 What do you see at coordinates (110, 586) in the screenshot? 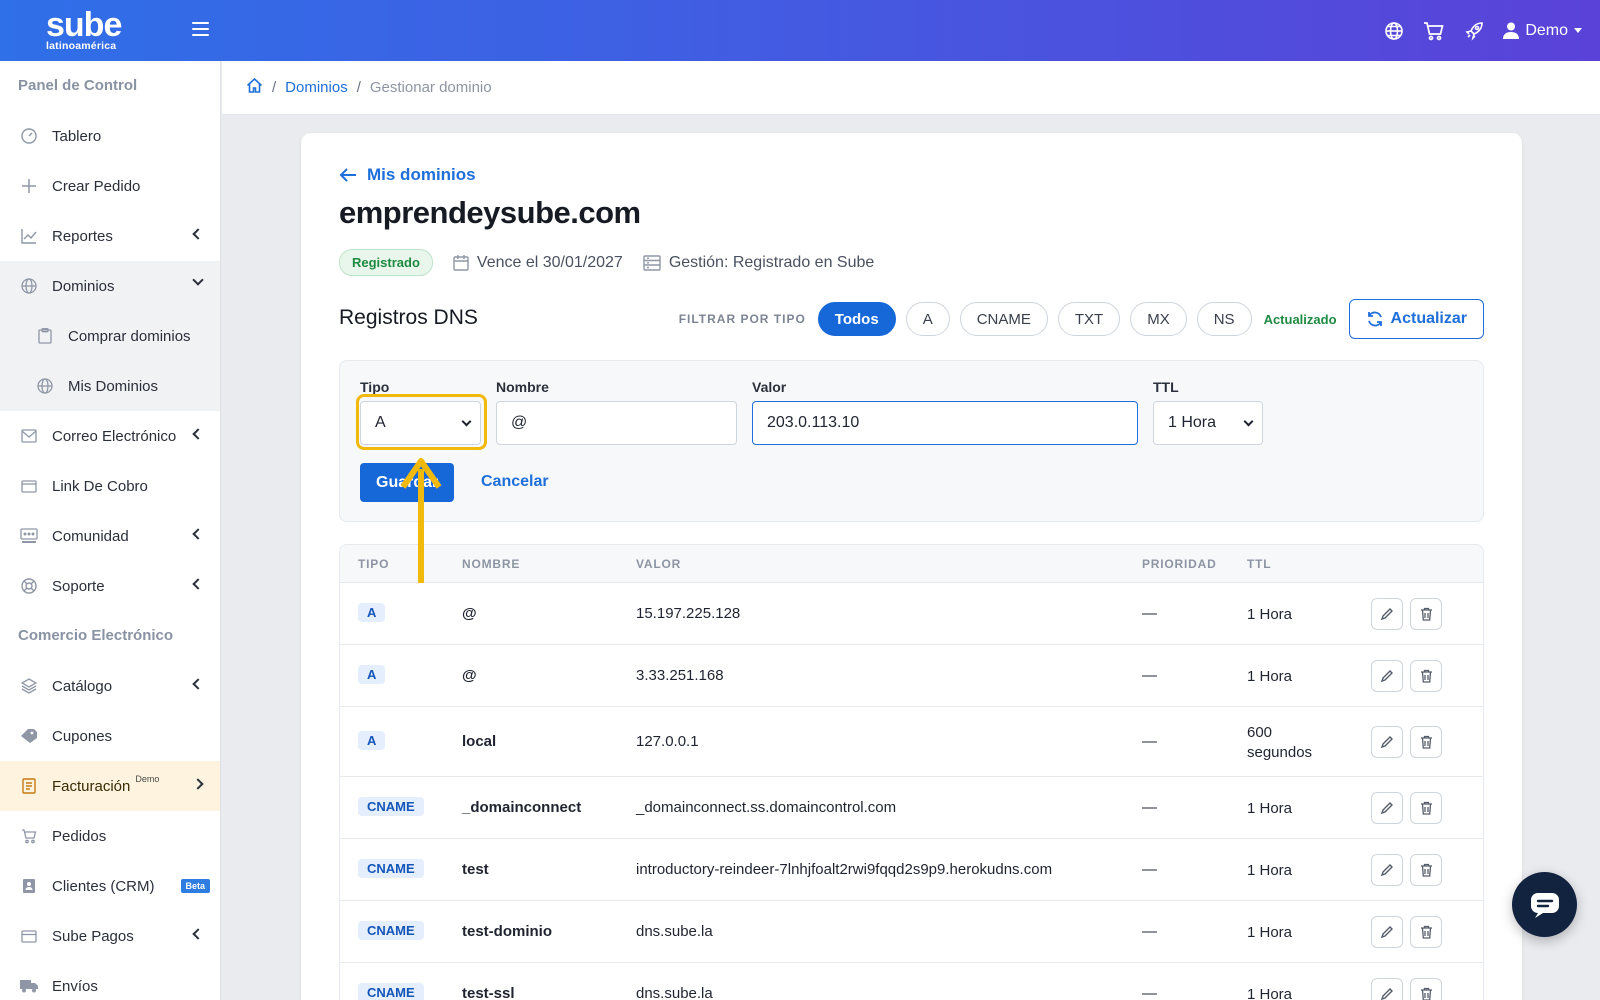
I see `sidebar-item-soporte: Soporte` at bounding box center [110, 586].